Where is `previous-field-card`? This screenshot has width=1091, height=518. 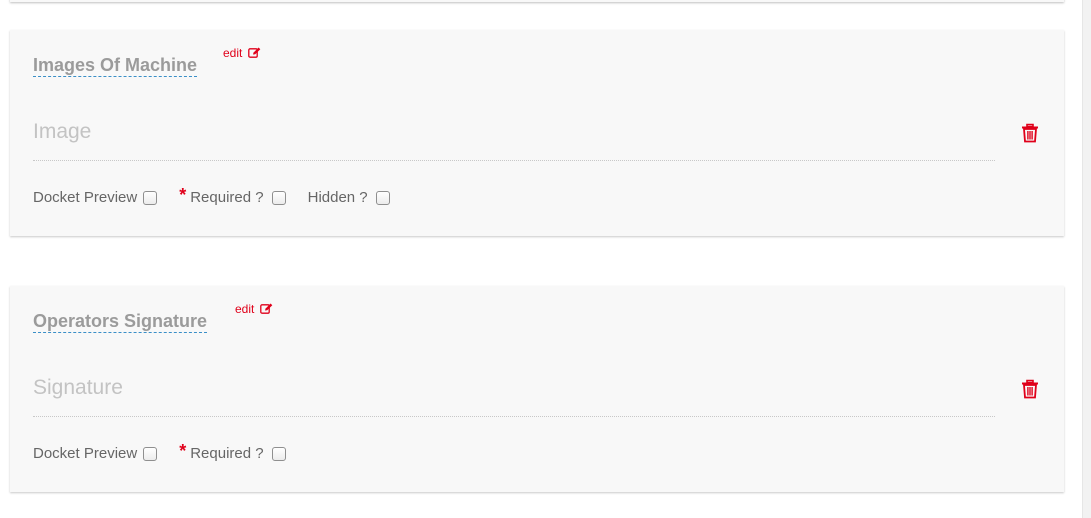 previous-field-card is located at coordinates (537, 1).